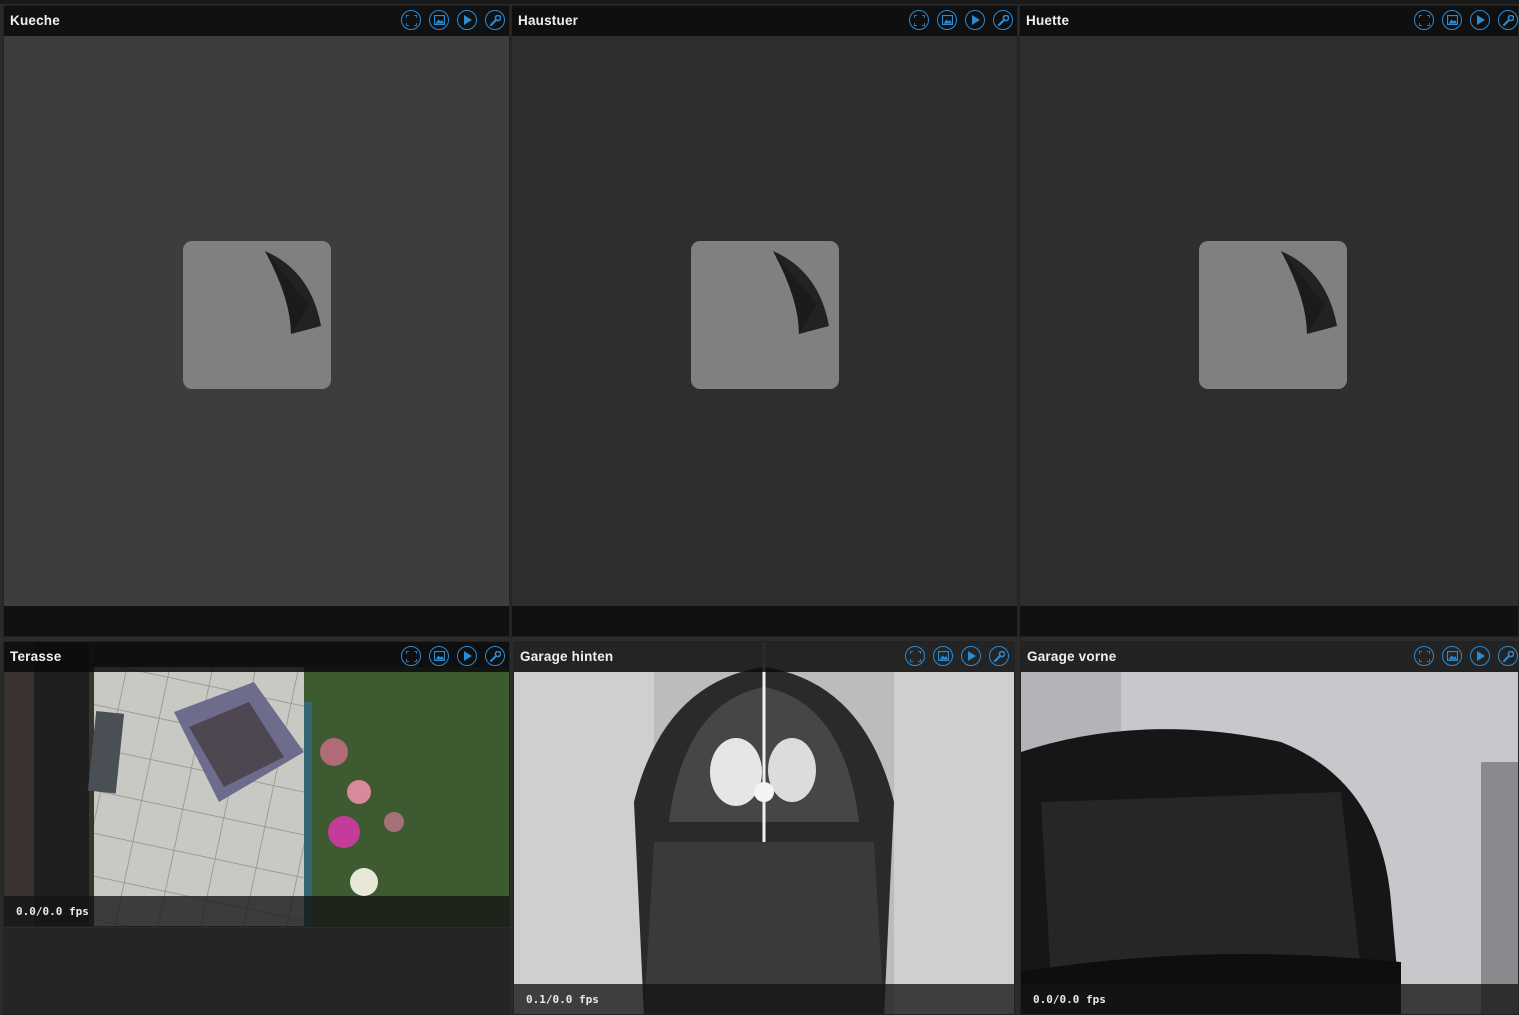 The height and width of the screenshot is (1015, 1519). What do you see at coordinates (256, 21) in the screenshot?
I see `camera-header: Kueche` at bounding box center [256, 21].